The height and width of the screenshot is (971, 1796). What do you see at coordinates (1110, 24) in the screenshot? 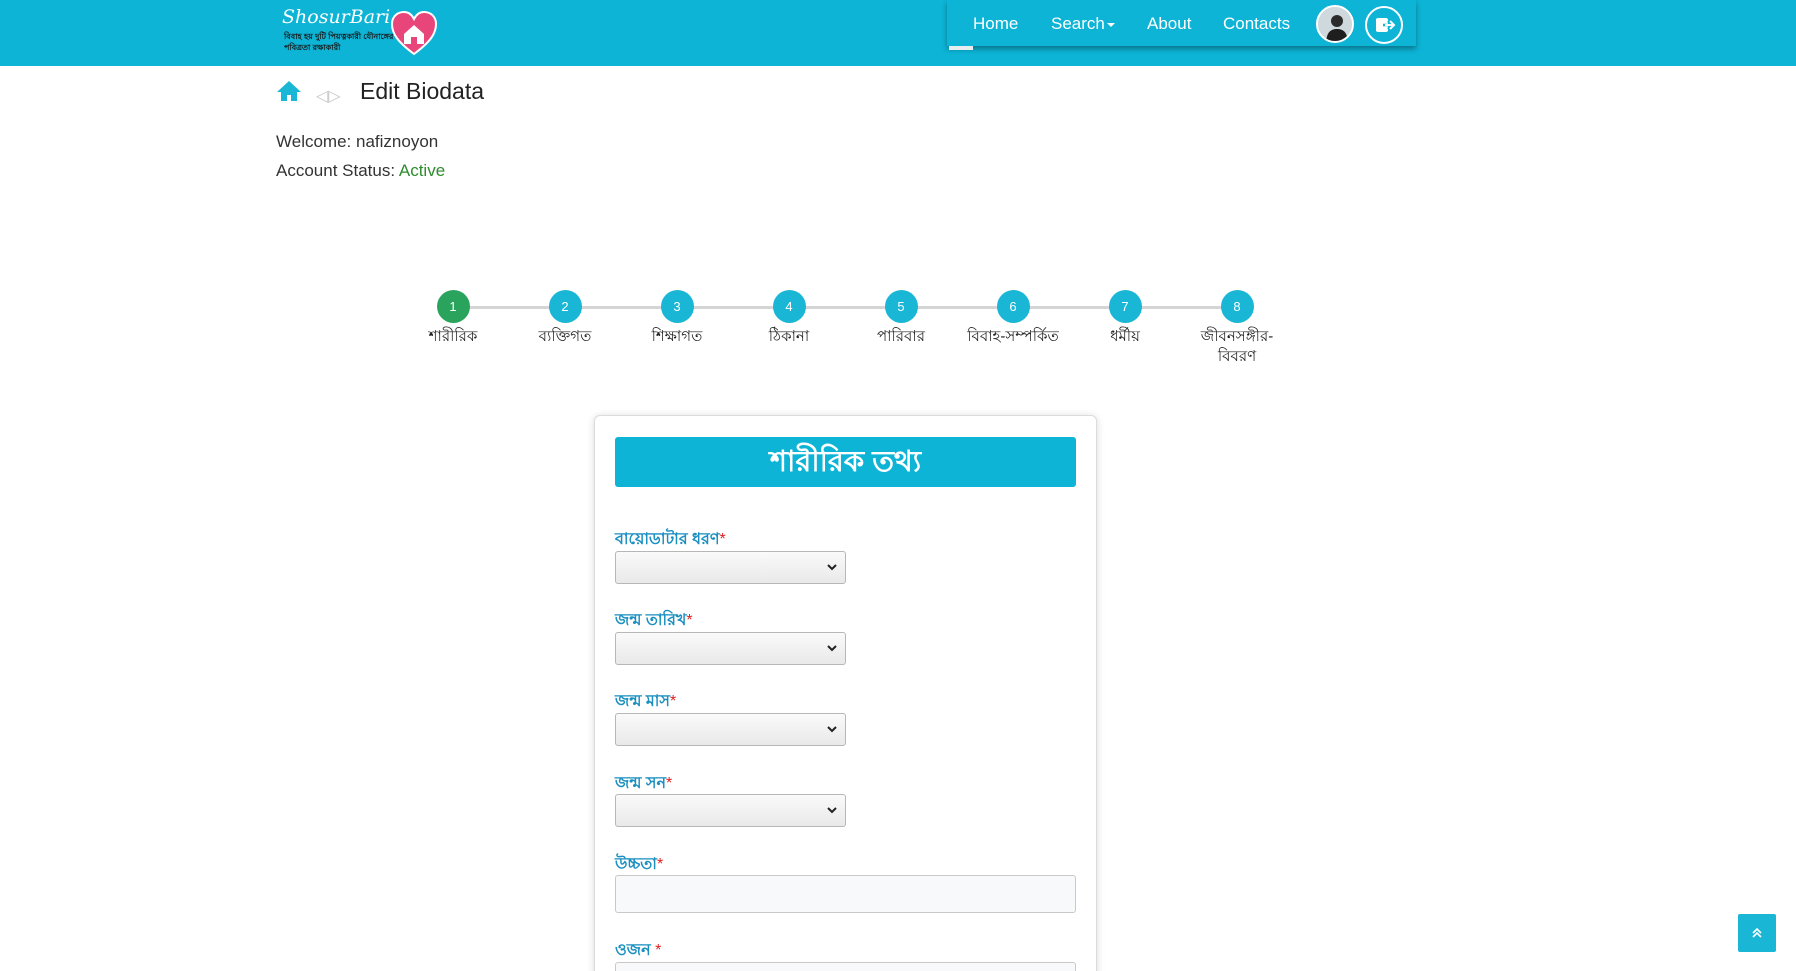
I see `caret-down-icon` at bounding box center [1110, 24].